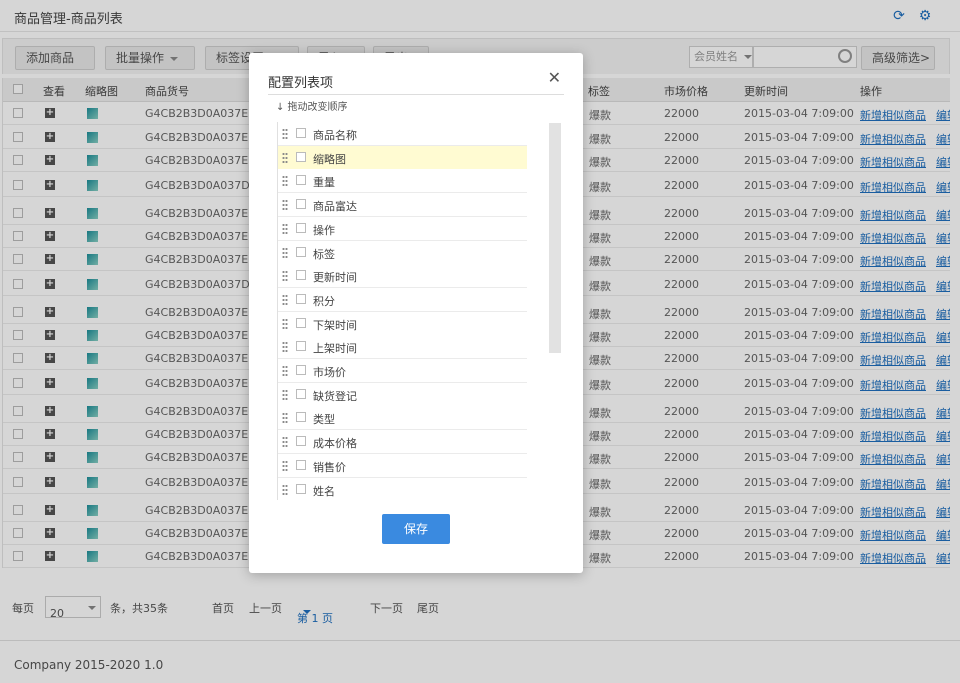  Describe the element at coordinates (402, 371) in the screenshot. I see `column-item: 市场价` at that location.